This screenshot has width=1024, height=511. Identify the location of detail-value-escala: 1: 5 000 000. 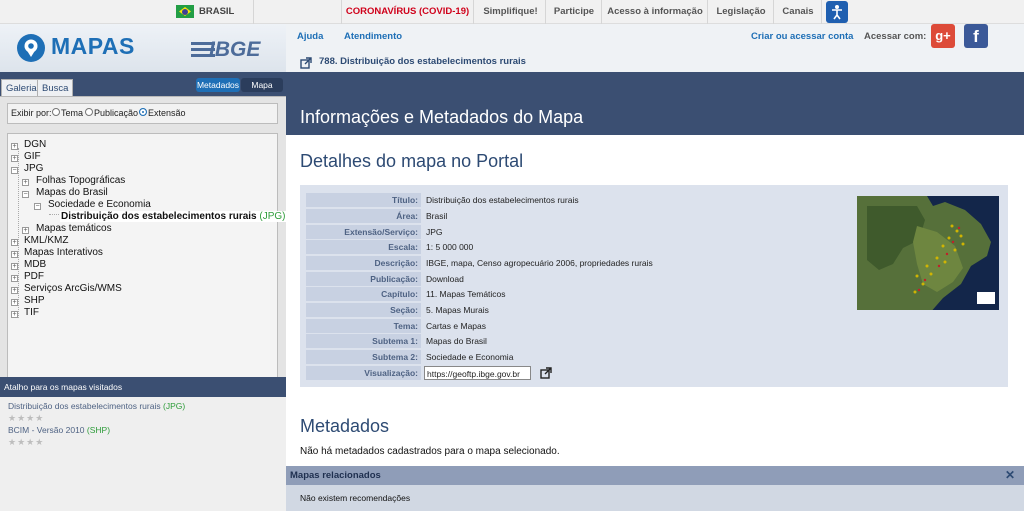
(450, 247).